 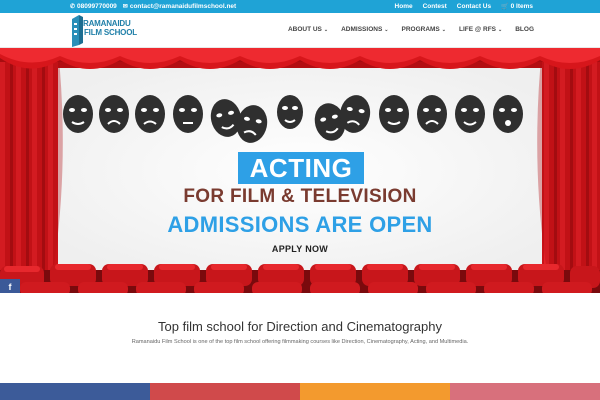 What do you see at coordinates (300, 224) in the screenshot?
I see `hero-admissions-text: ADMISSIONS ARE OPEN` at bounding box center [300, 224].